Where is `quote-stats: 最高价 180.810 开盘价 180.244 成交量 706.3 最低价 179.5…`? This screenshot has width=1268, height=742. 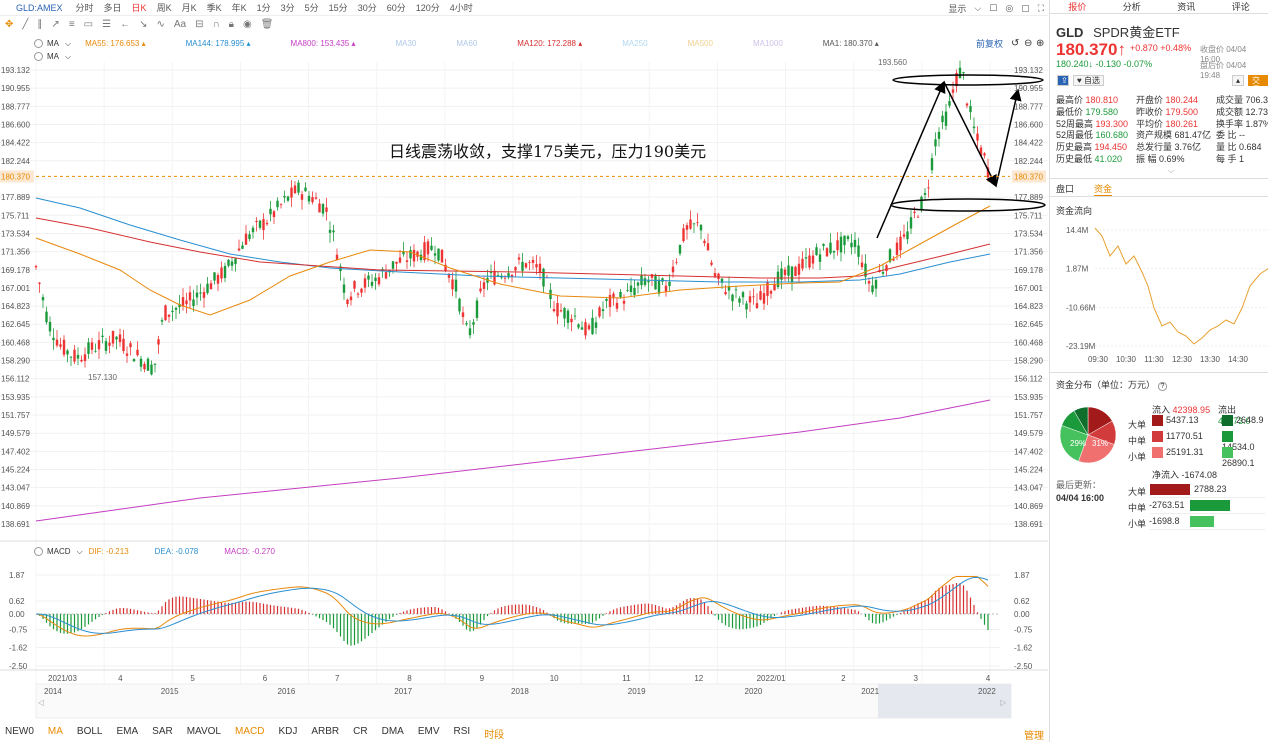 quote-stats: 最高价 180.810 开盘价 180.244 成交量 706.3 最低价 179.5… is located at coordinates (1162, 130).